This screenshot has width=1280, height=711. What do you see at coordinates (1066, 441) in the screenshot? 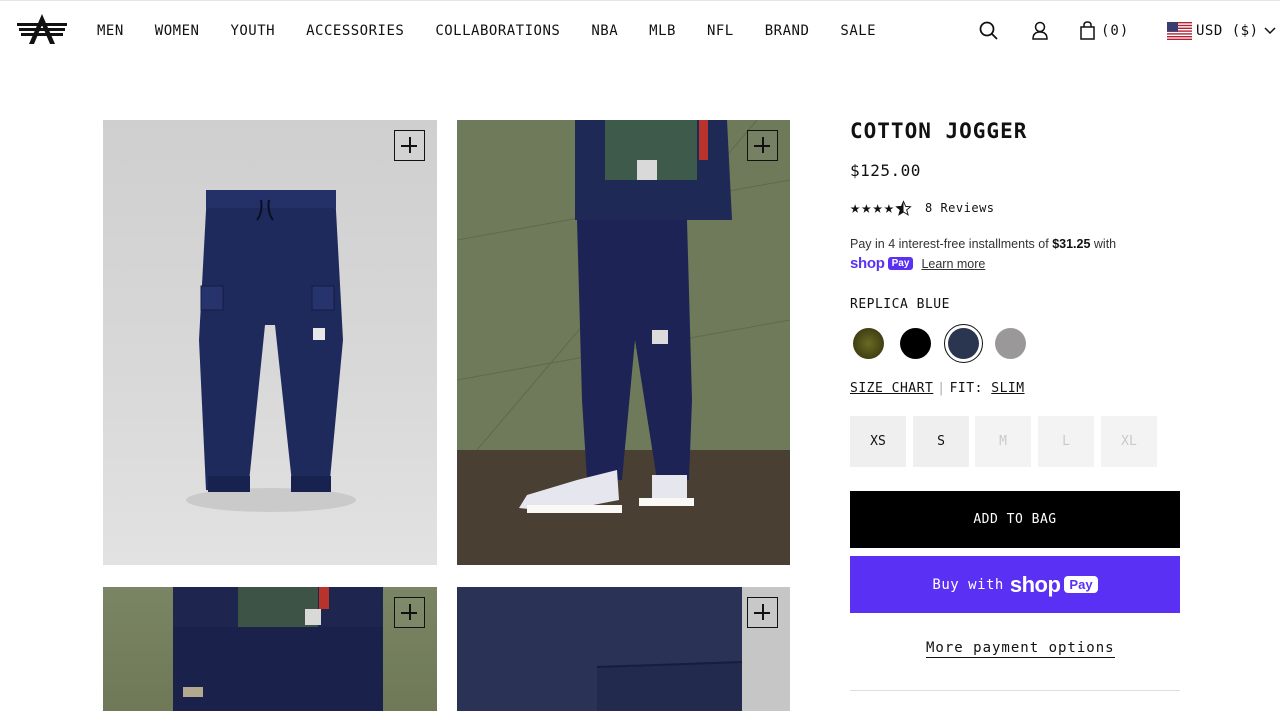
I see `size-l: L` at bounding box center [1066, 441].